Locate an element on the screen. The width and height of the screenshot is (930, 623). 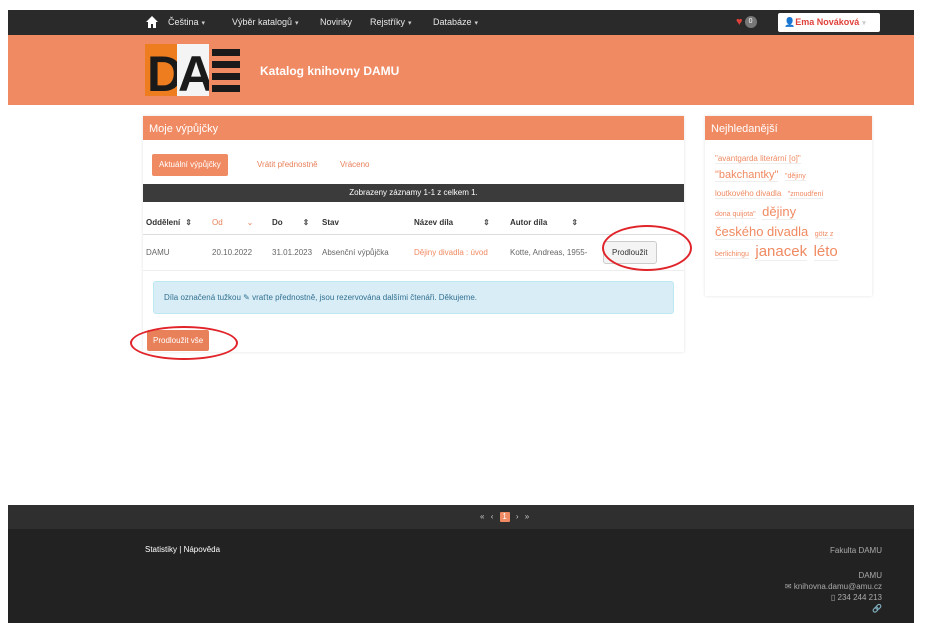
footer-org-short: DAMU is located at coordinates (870, 575).